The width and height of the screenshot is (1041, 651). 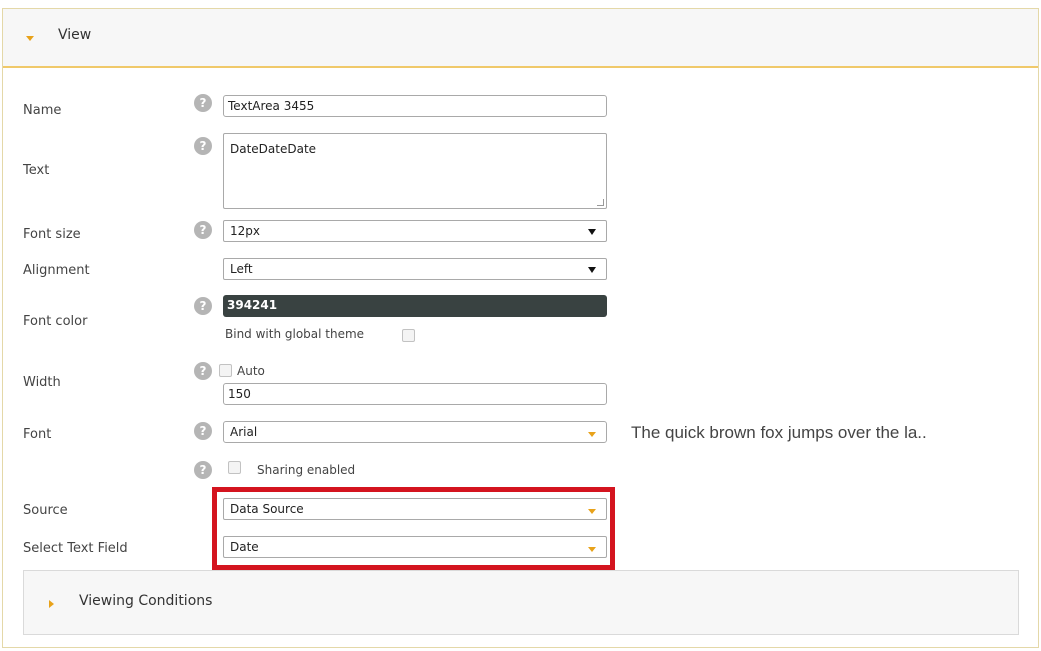 I want to click on font-size-label: Font size, so click(x=52, y=234).